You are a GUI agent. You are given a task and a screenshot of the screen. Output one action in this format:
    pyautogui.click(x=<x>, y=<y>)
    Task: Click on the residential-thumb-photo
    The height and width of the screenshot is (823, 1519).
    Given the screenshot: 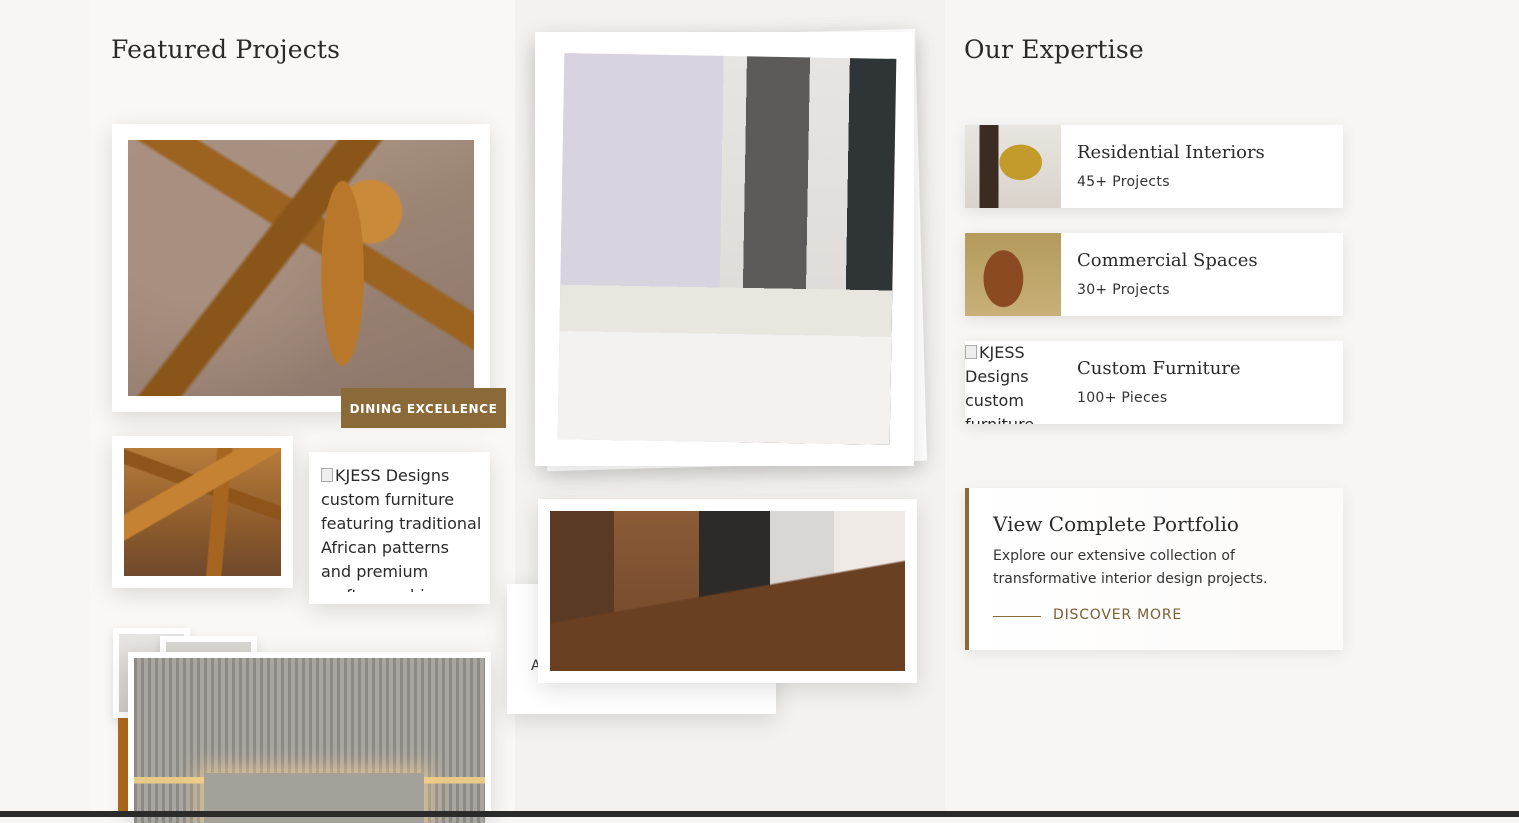 What is the action you would take?
    pyautogui.click(x=1013, y=166)
    